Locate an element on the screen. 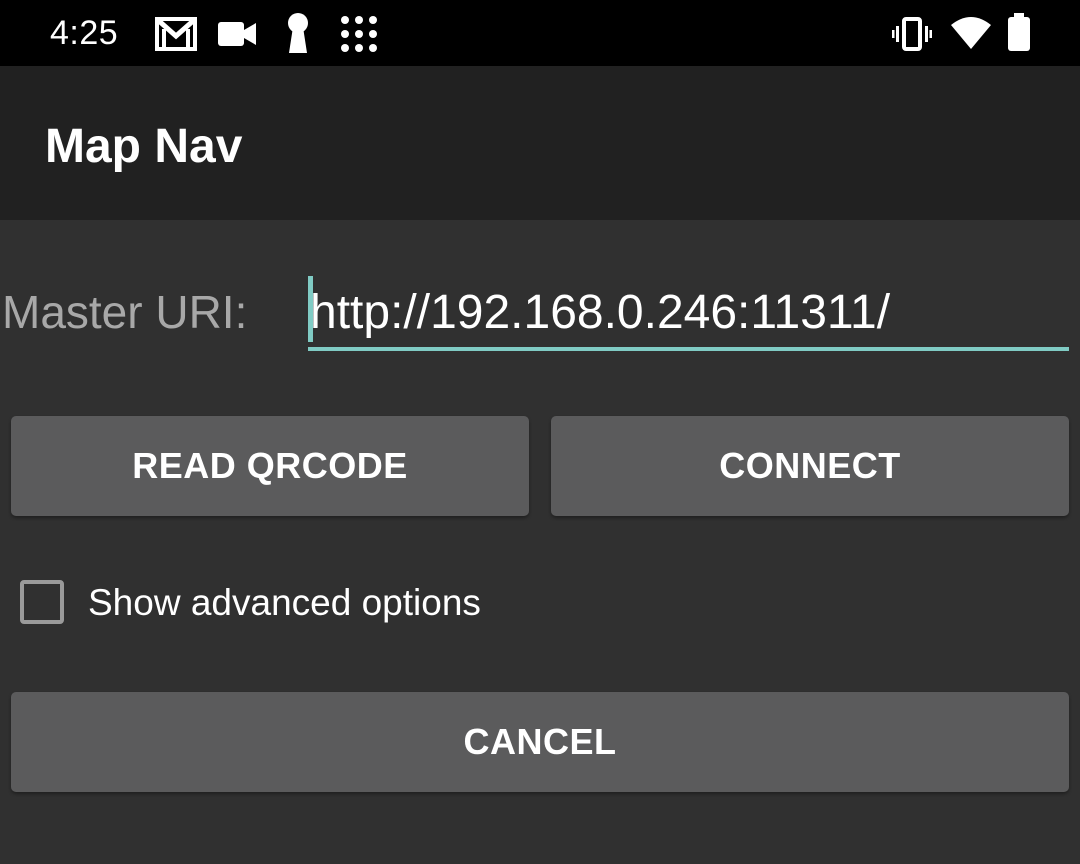  connect-button: CONNECT is located at coordinates (810, 466).